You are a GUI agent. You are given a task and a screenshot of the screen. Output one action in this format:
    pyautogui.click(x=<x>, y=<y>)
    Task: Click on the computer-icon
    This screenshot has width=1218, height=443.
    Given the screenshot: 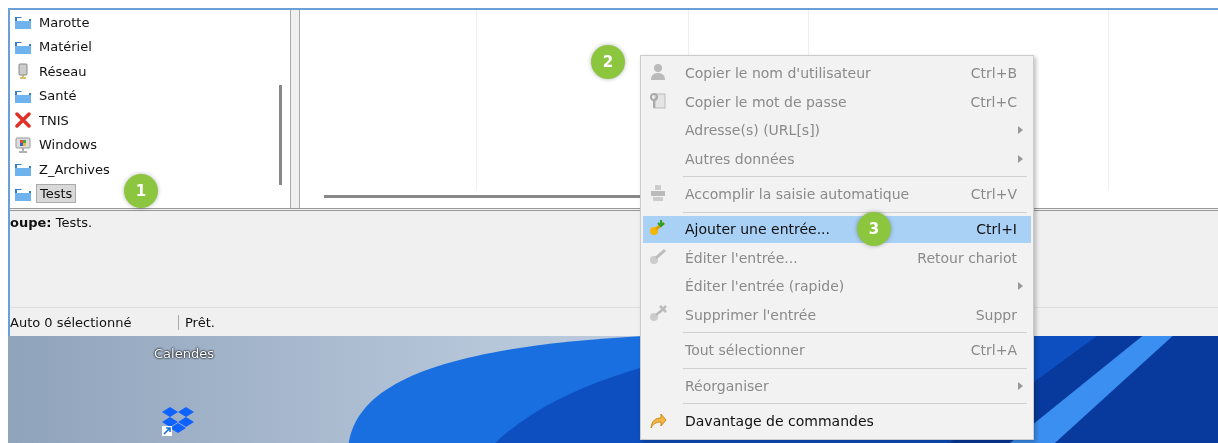 What is the action you would take?
    pyautogui.click(x=23, y=144)
    